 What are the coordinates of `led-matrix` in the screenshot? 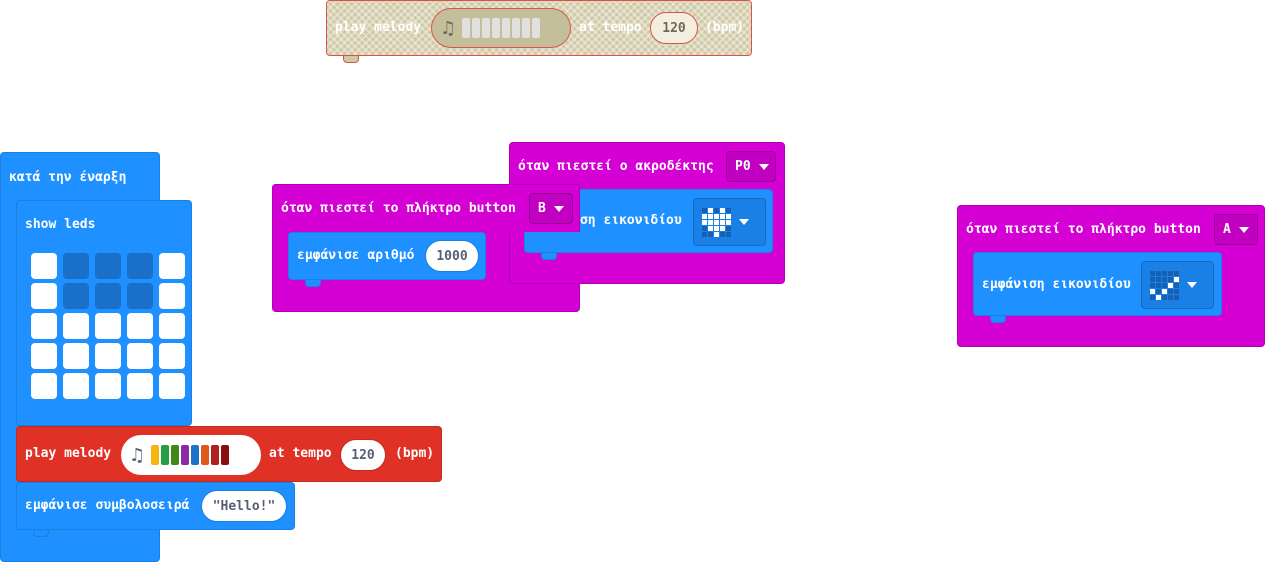 It's located at (108, 328).